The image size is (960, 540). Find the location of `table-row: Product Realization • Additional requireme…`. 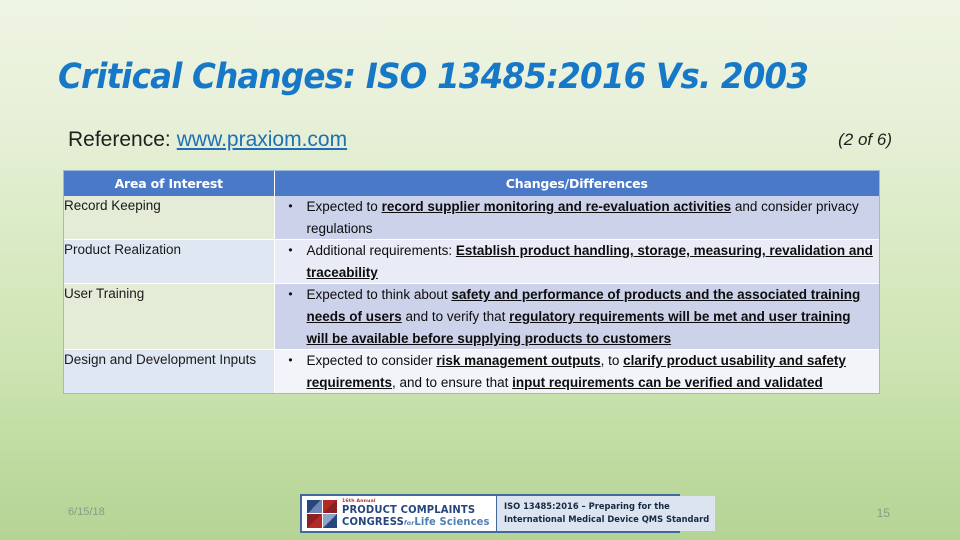

table-row: Product Realization • Additional requireme… is located at coordinates (472, 262).